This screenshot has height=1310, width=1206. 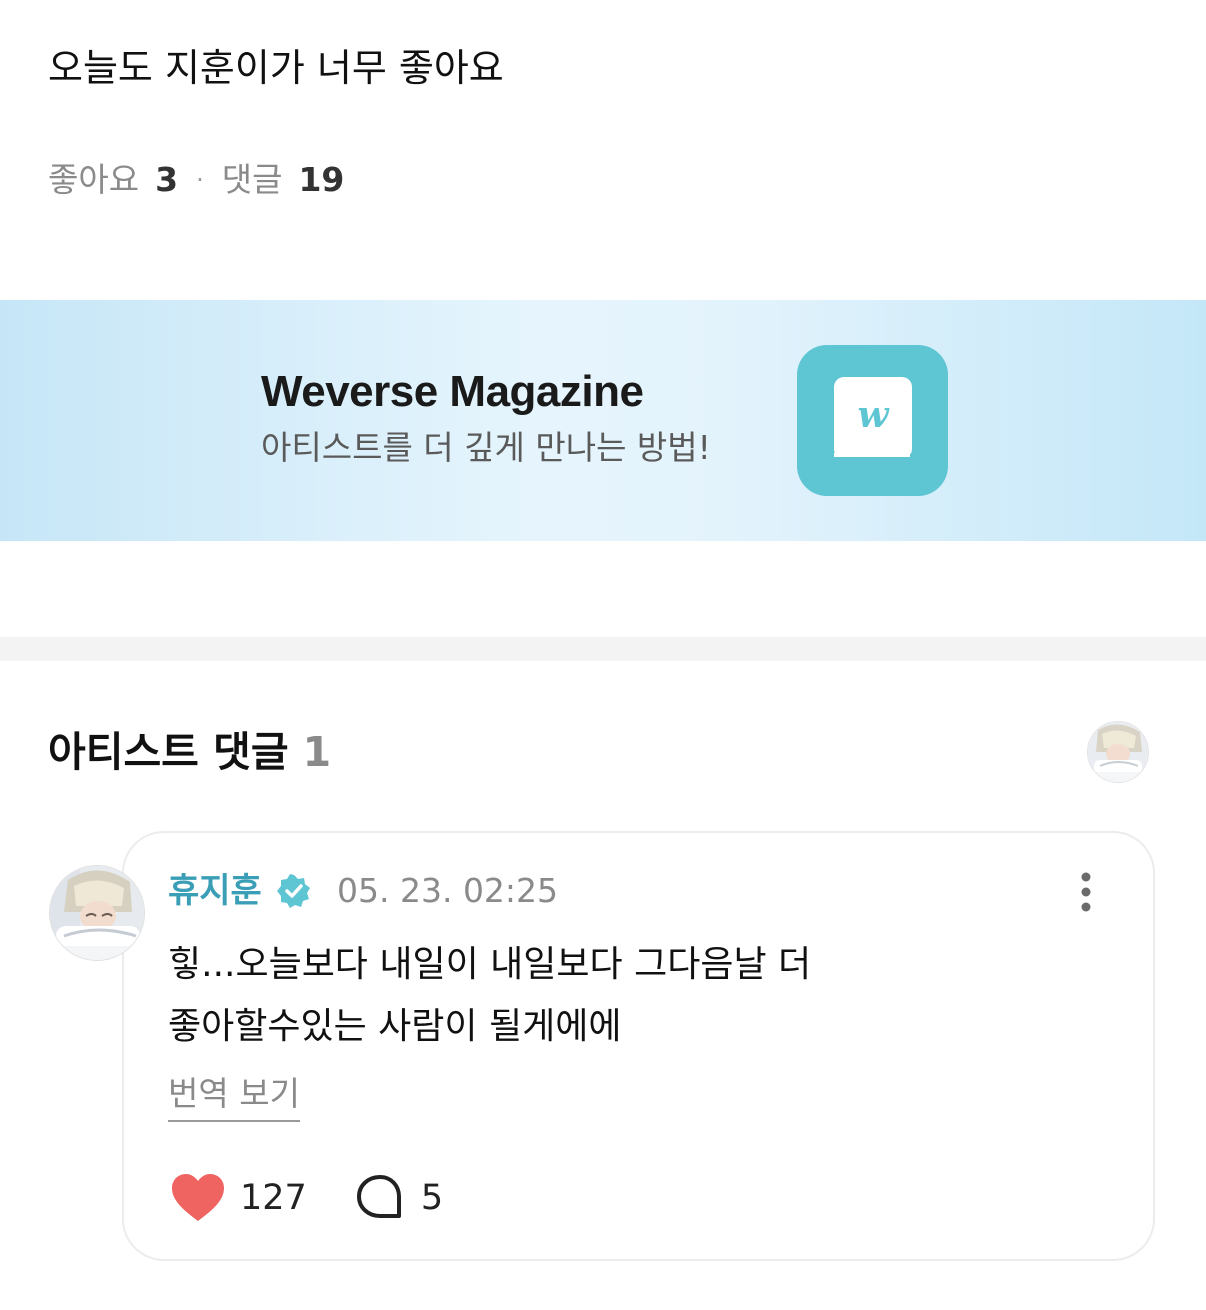 I want to click on artist-avatar-icon, so click(x=1118, y=752).